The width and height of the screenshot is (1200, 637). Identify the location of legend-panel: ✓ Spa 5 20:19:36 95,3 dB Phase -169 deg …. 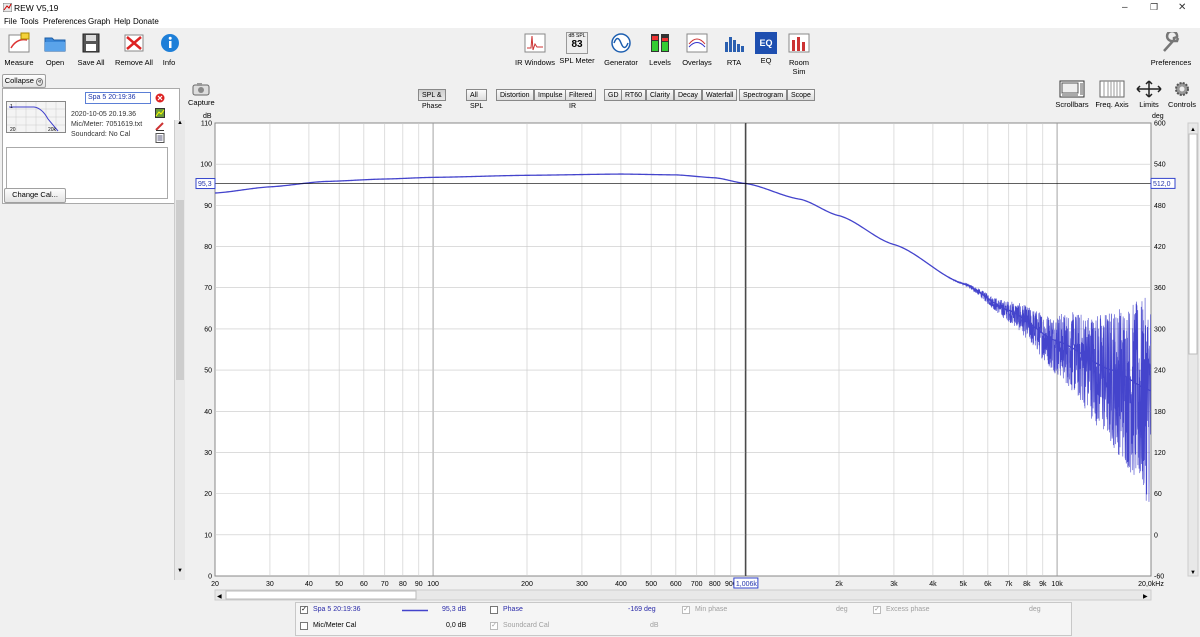
(683, 619).